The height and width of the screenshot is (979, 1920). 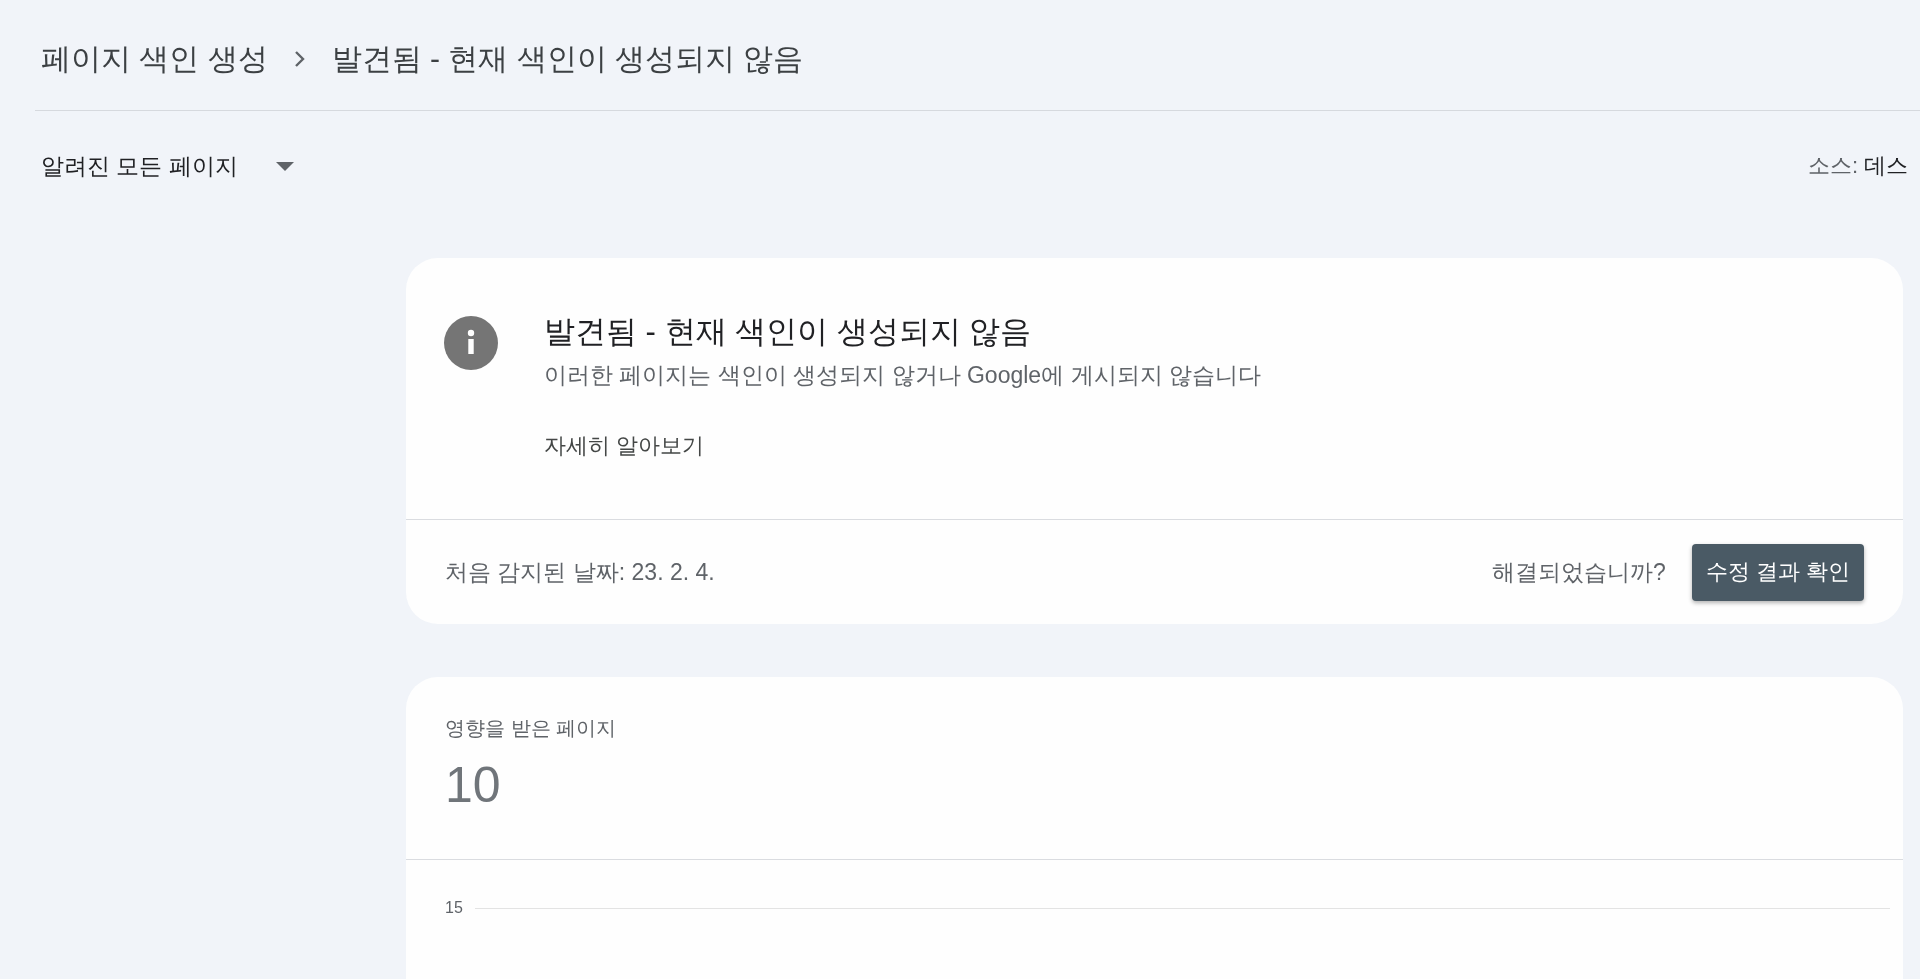 I want to click on breadcrumb-item: 페이지 색인 생성, so click(x=154, y=59).